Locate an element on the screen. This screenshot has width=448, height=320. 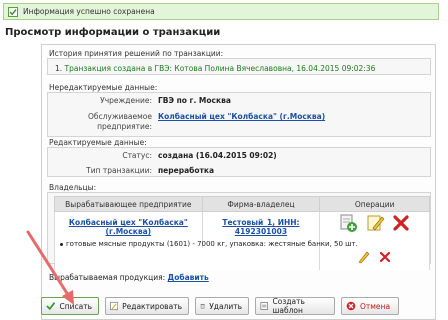
products-label: Вырабатываемая продукция: is located at coordinates (107, 277).